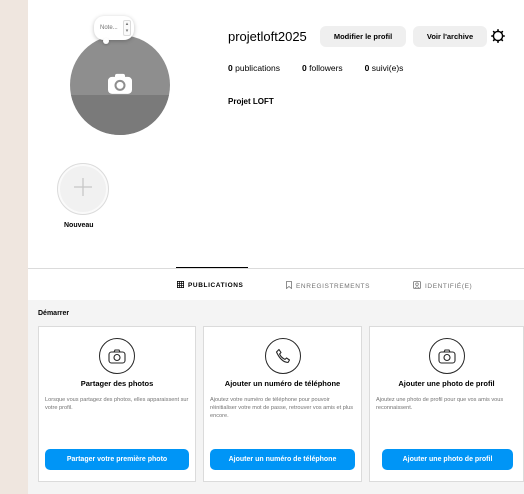 The width and height of the screenshot is (524, 494). What do you see at coordinates (254, 68) in the screenshot?
I see `stat-publications: 0 publications` at bounding box center [254, 68].